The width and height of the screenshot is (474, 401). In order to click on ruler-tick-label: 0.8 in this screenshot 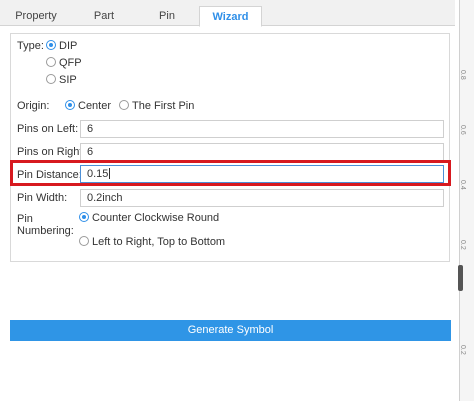, I will do `click(462, 75)`.